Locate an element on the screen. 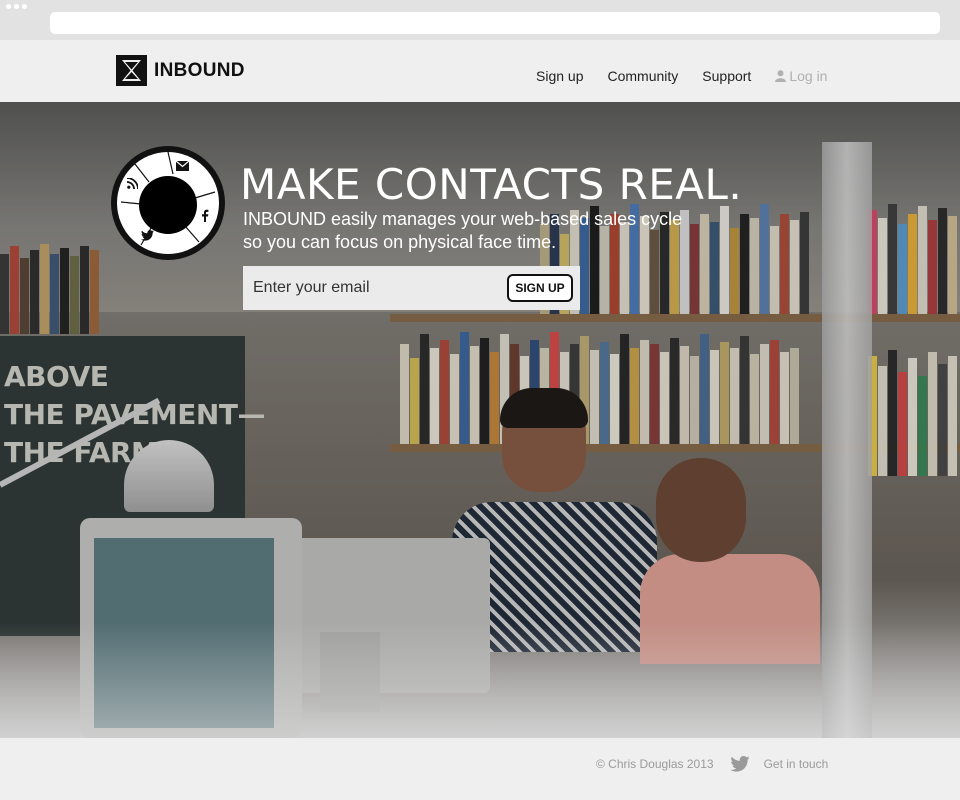 This screenshot has height=800, width=960. signup-button: SIGN UP is located at coordinates (540, 288).